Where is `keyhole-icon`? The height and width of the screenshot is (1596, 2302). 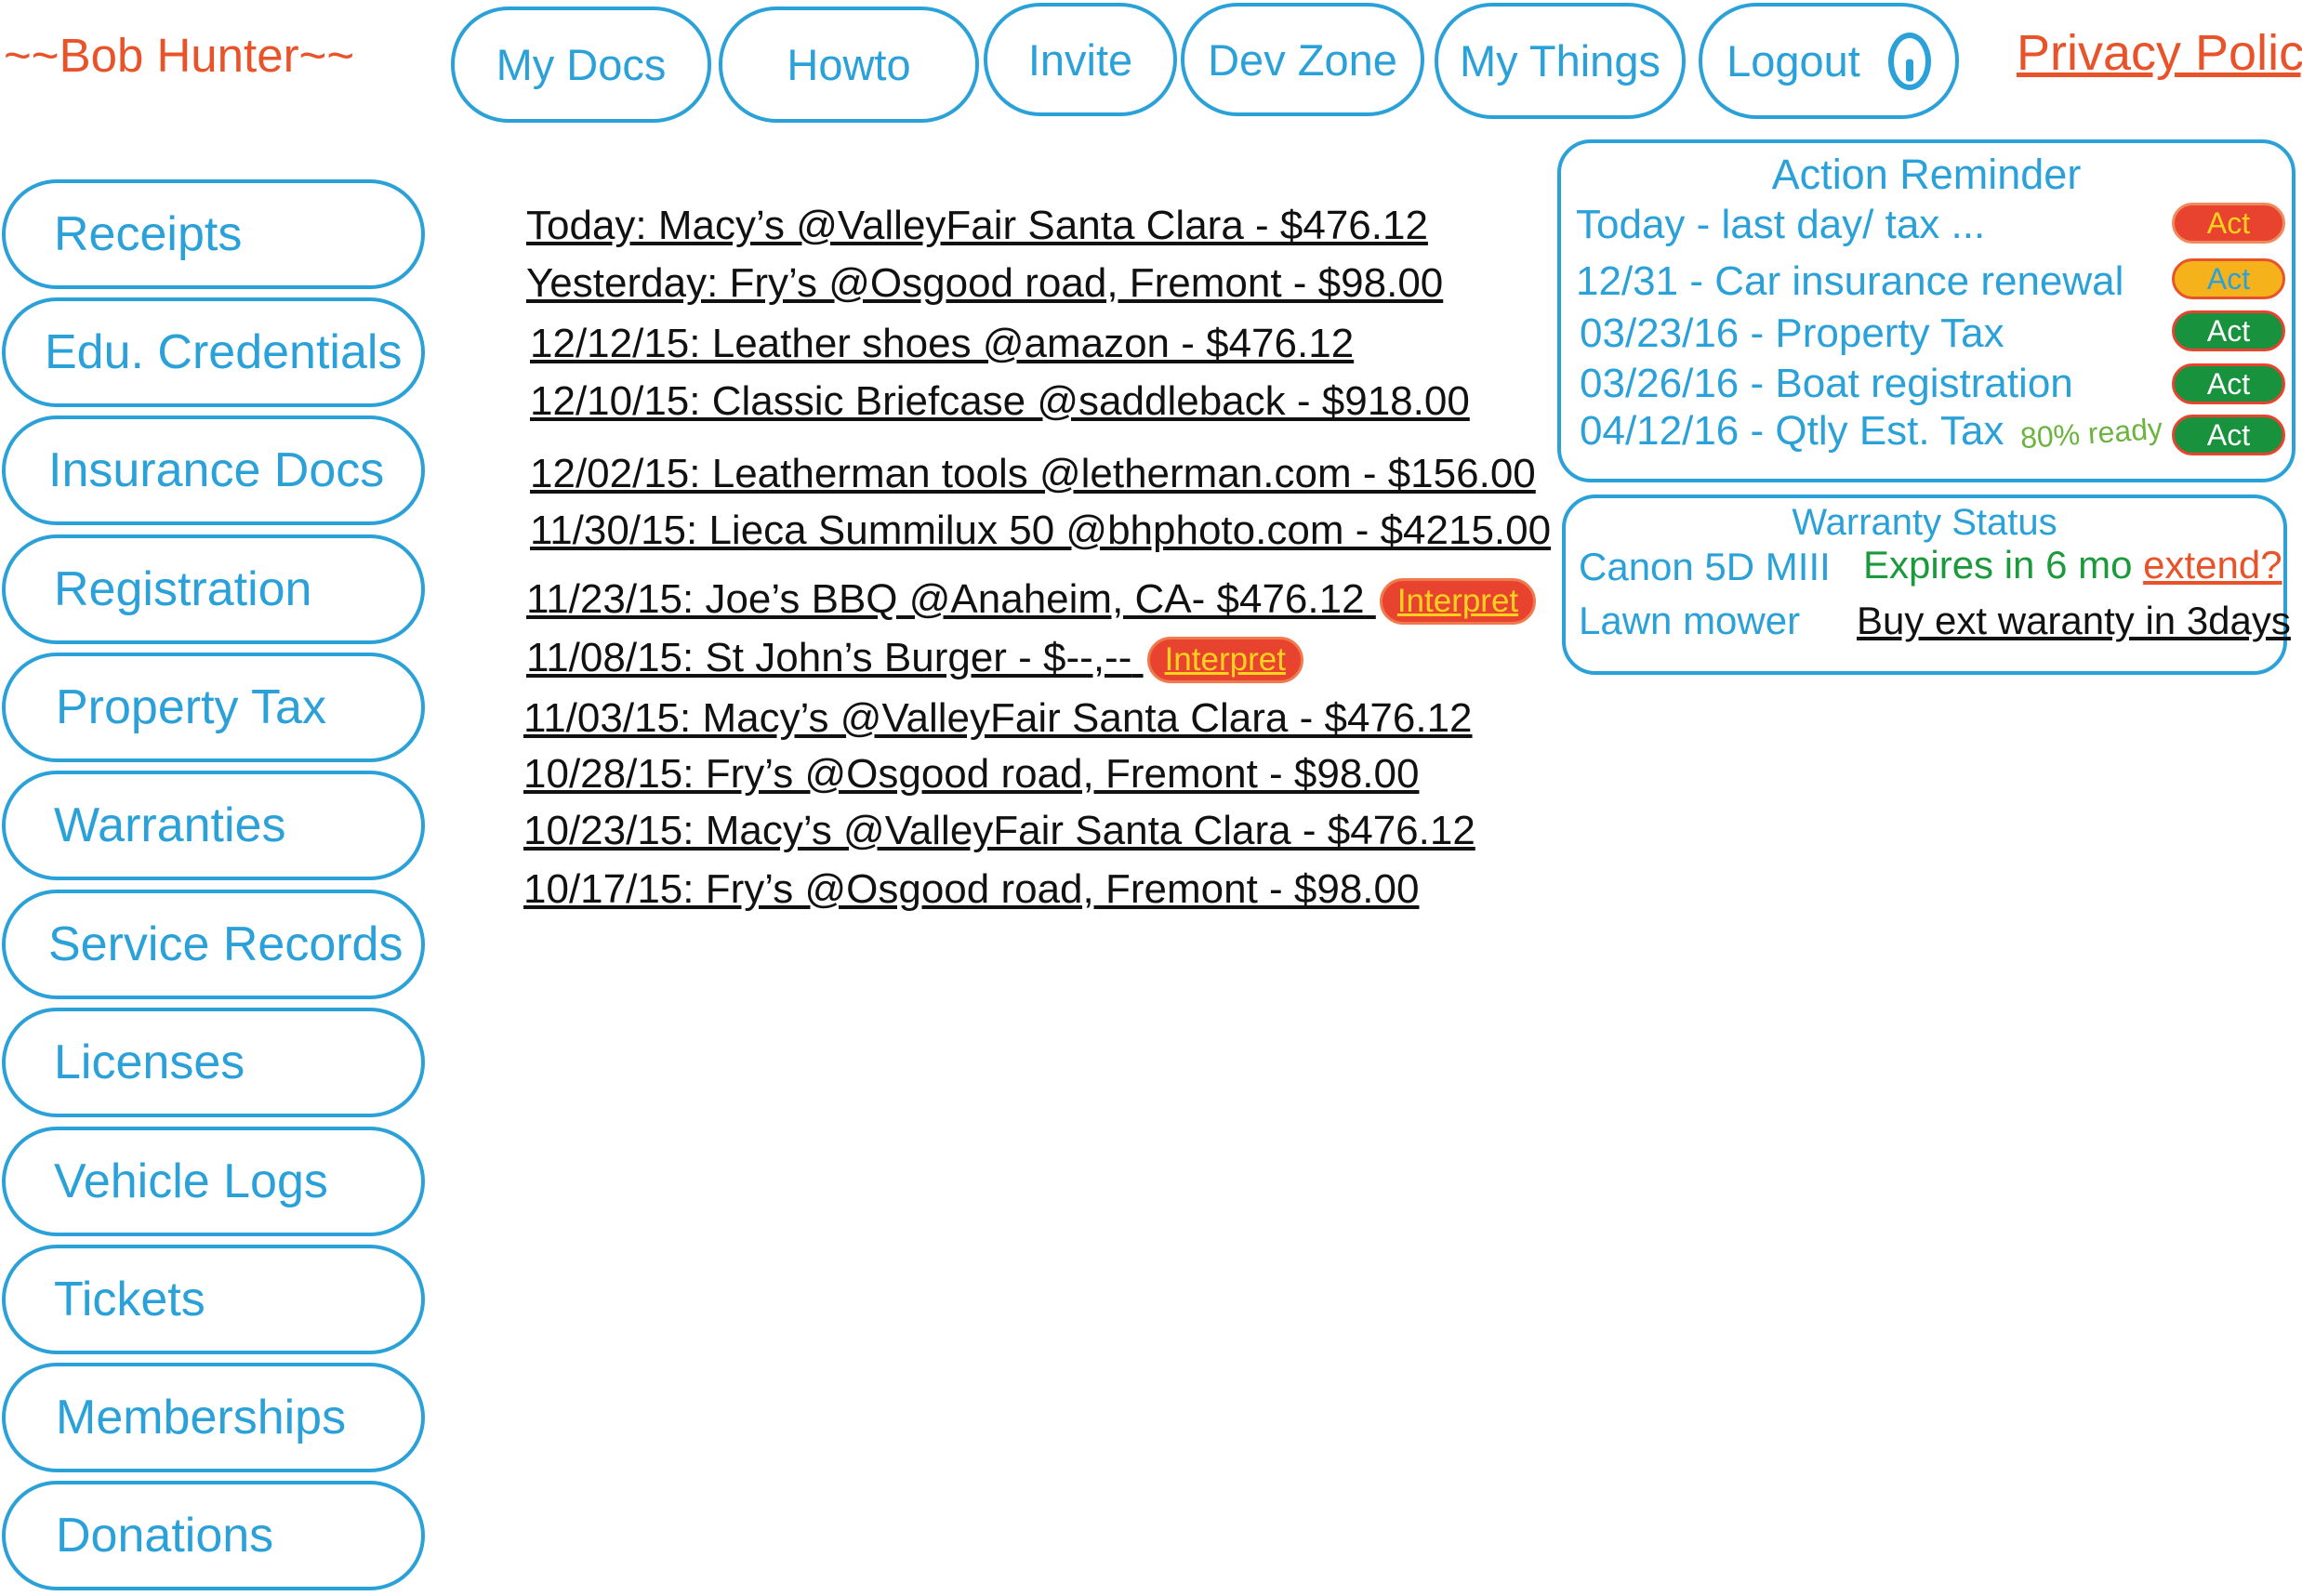
keyhole-icon is located at coordinates (1909, 61).